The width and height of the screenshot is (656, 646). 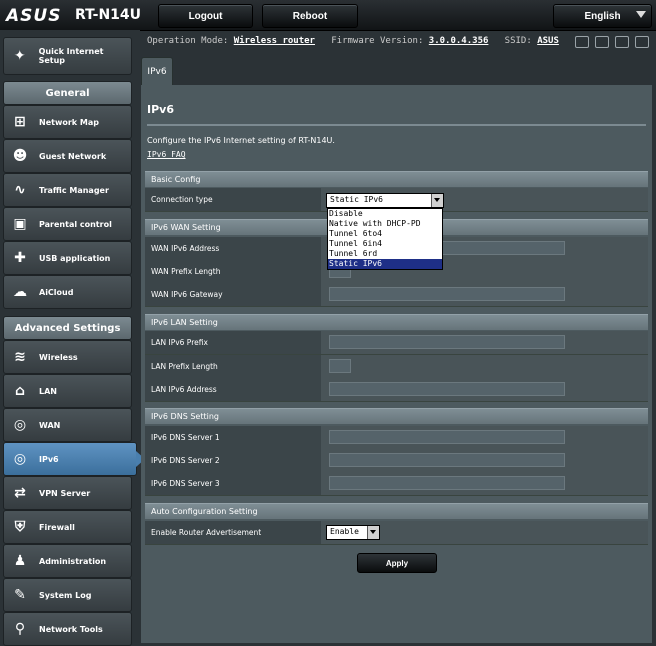 What do you see at coordinates (67, 561) in the screenshot?
I see `sidebar-item-administration: ♟ Administration` at bounding box center [67, 561].